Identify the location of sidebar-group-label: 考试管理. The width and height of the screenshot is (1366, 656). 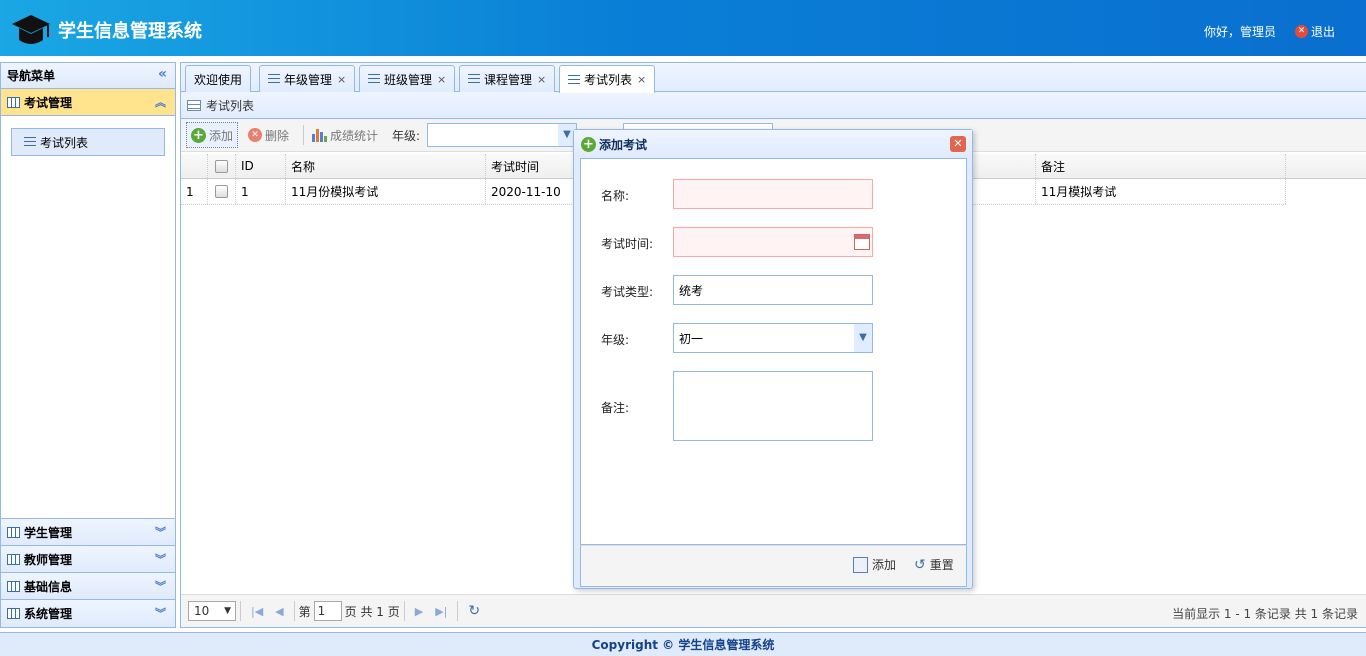
(48, 102).